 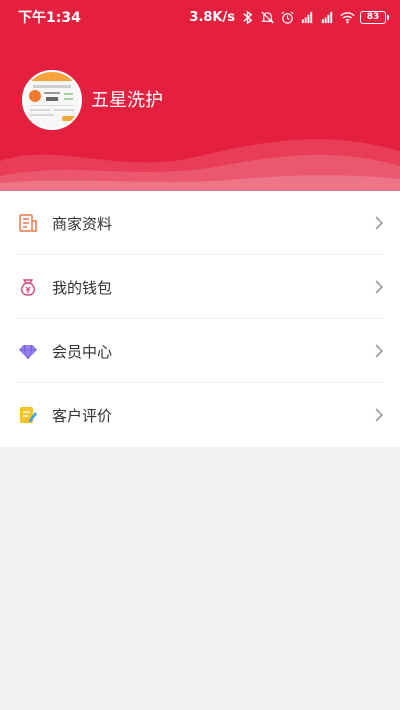 I want to click on review-note-icon, so click(x=28, y=415).